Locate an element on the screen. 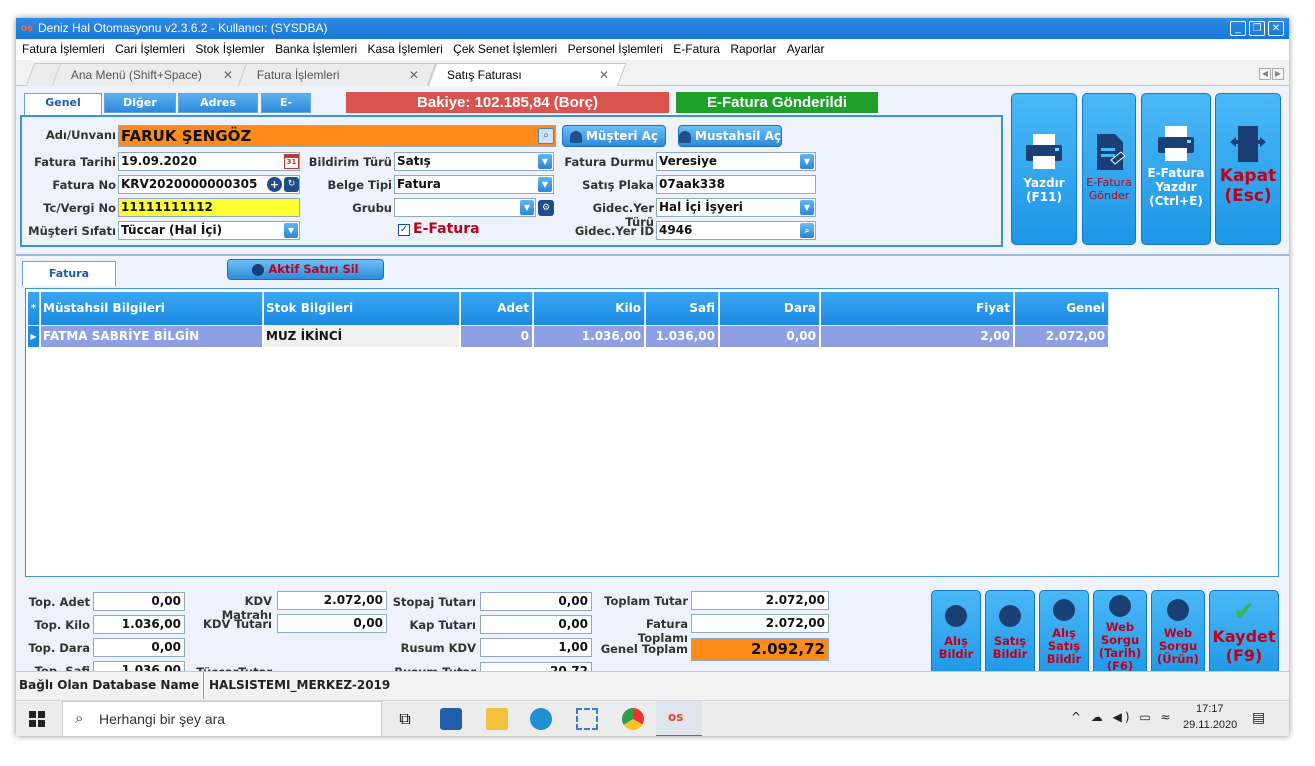  calendar-icon: 31 is located at coordinates (291, 161).